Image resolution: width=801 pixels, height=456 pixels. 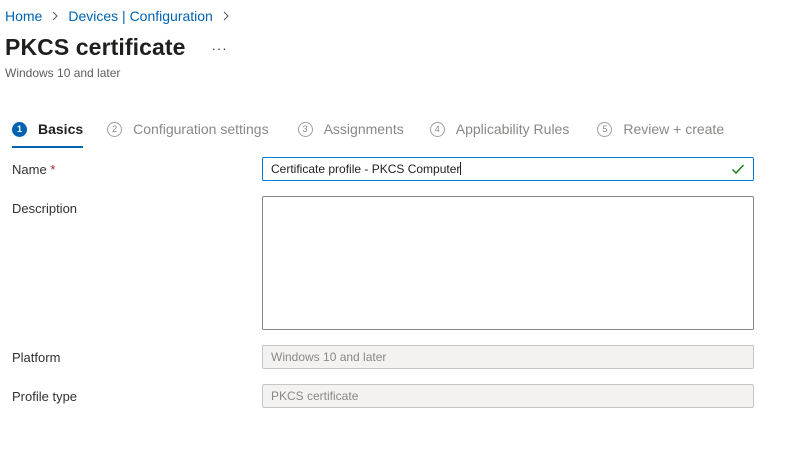 What do you see at coordinates (501, 169) in the screenshot?
I see `name-input-value: Certificate profile - PKCS Computer` at bounding box center [501, 169].